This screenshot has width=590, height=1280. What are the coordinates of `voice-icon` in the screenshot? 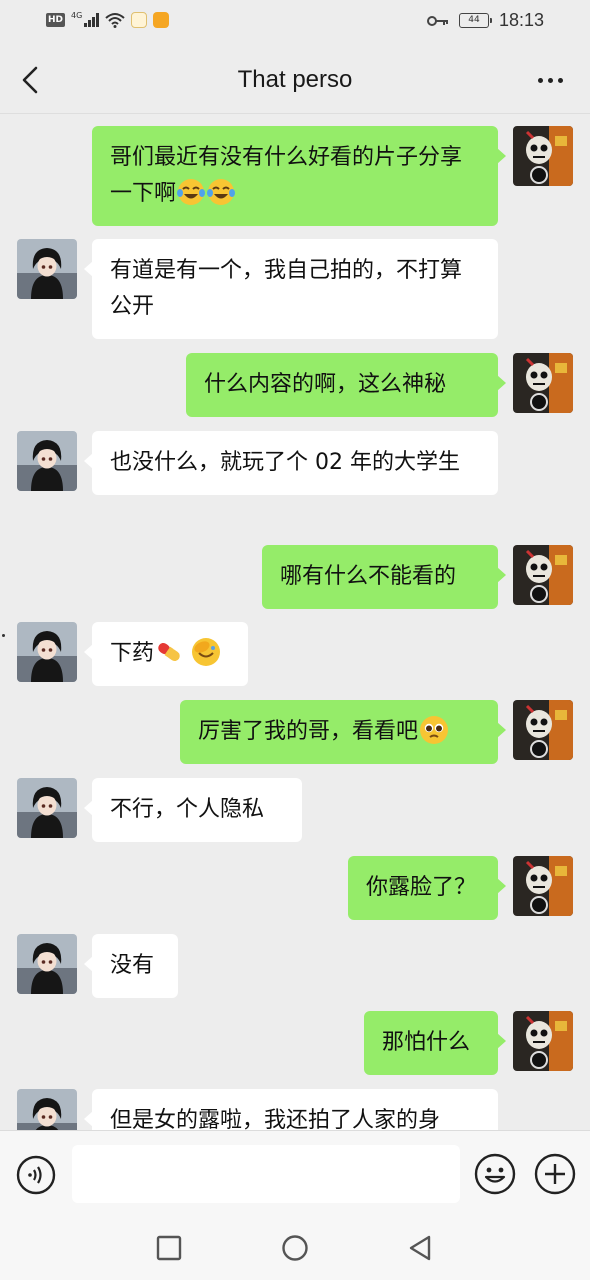 It's located at (36, 1175).